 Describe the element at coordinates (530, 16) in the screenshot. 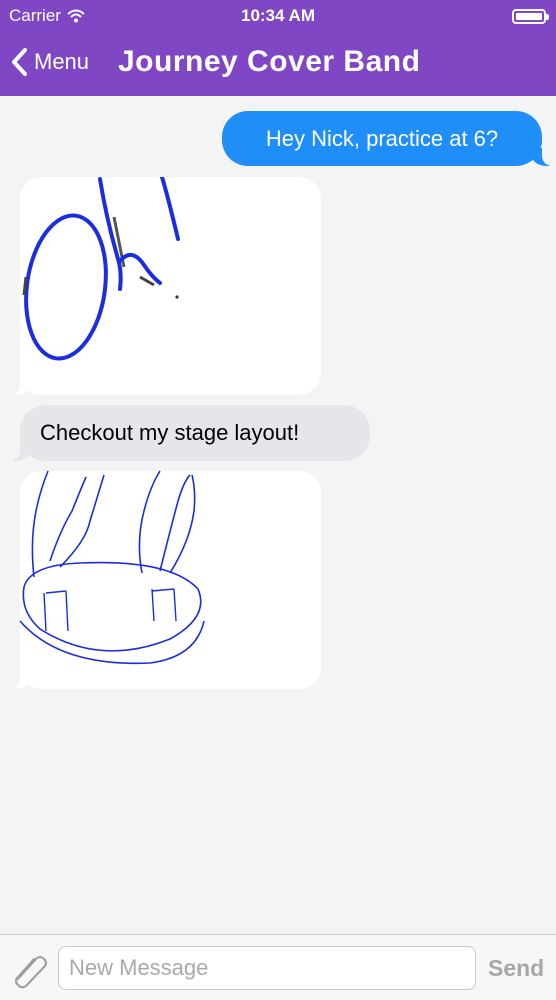

I see `battery-icon` at that location.